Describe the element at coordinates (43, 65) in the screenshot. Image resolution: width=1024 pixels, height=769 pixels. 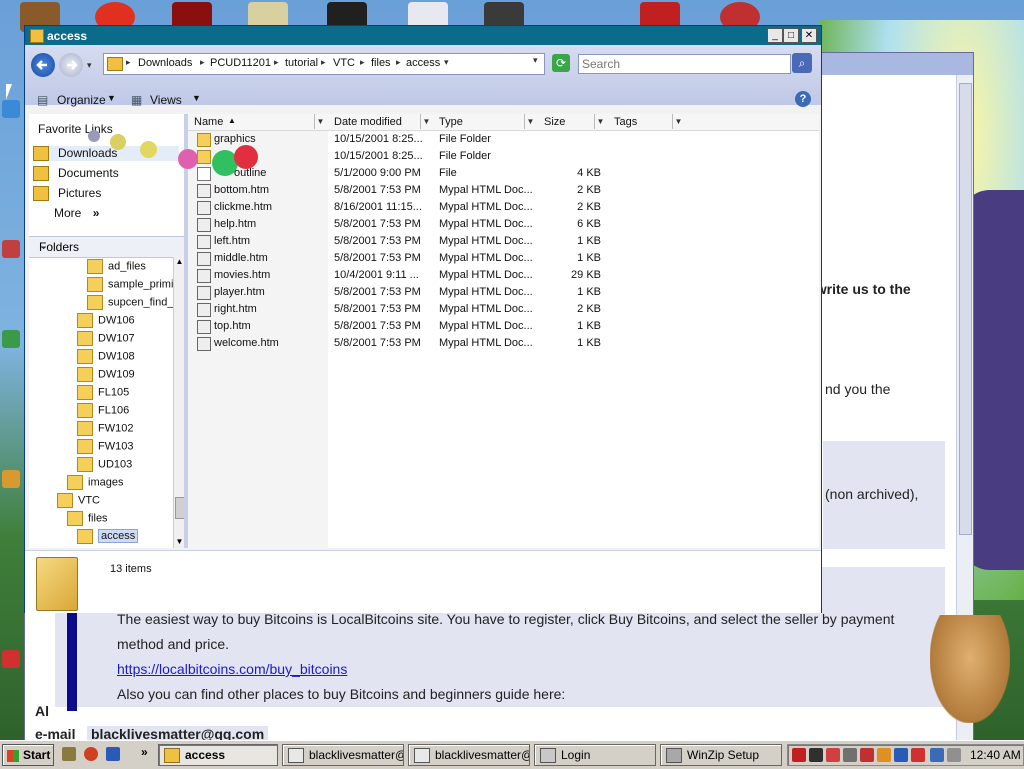
I see `back-button` at that location.